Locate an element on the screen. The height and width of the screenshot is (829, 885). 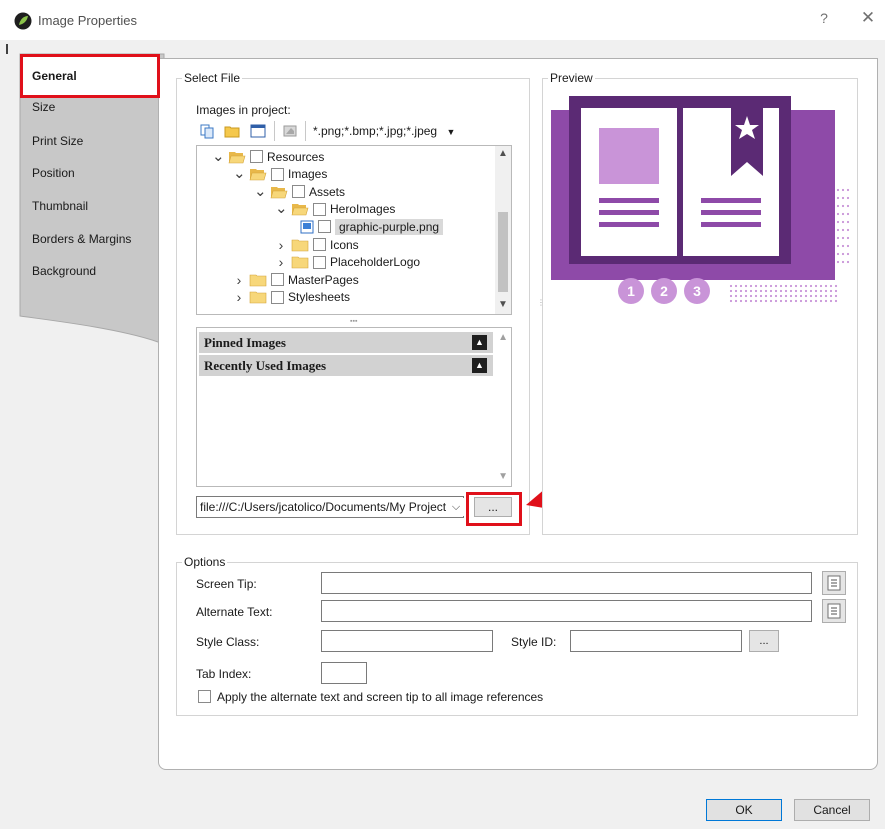
tree-folder-item: › PlaceholderLogo is located at coordinates (347, 262).